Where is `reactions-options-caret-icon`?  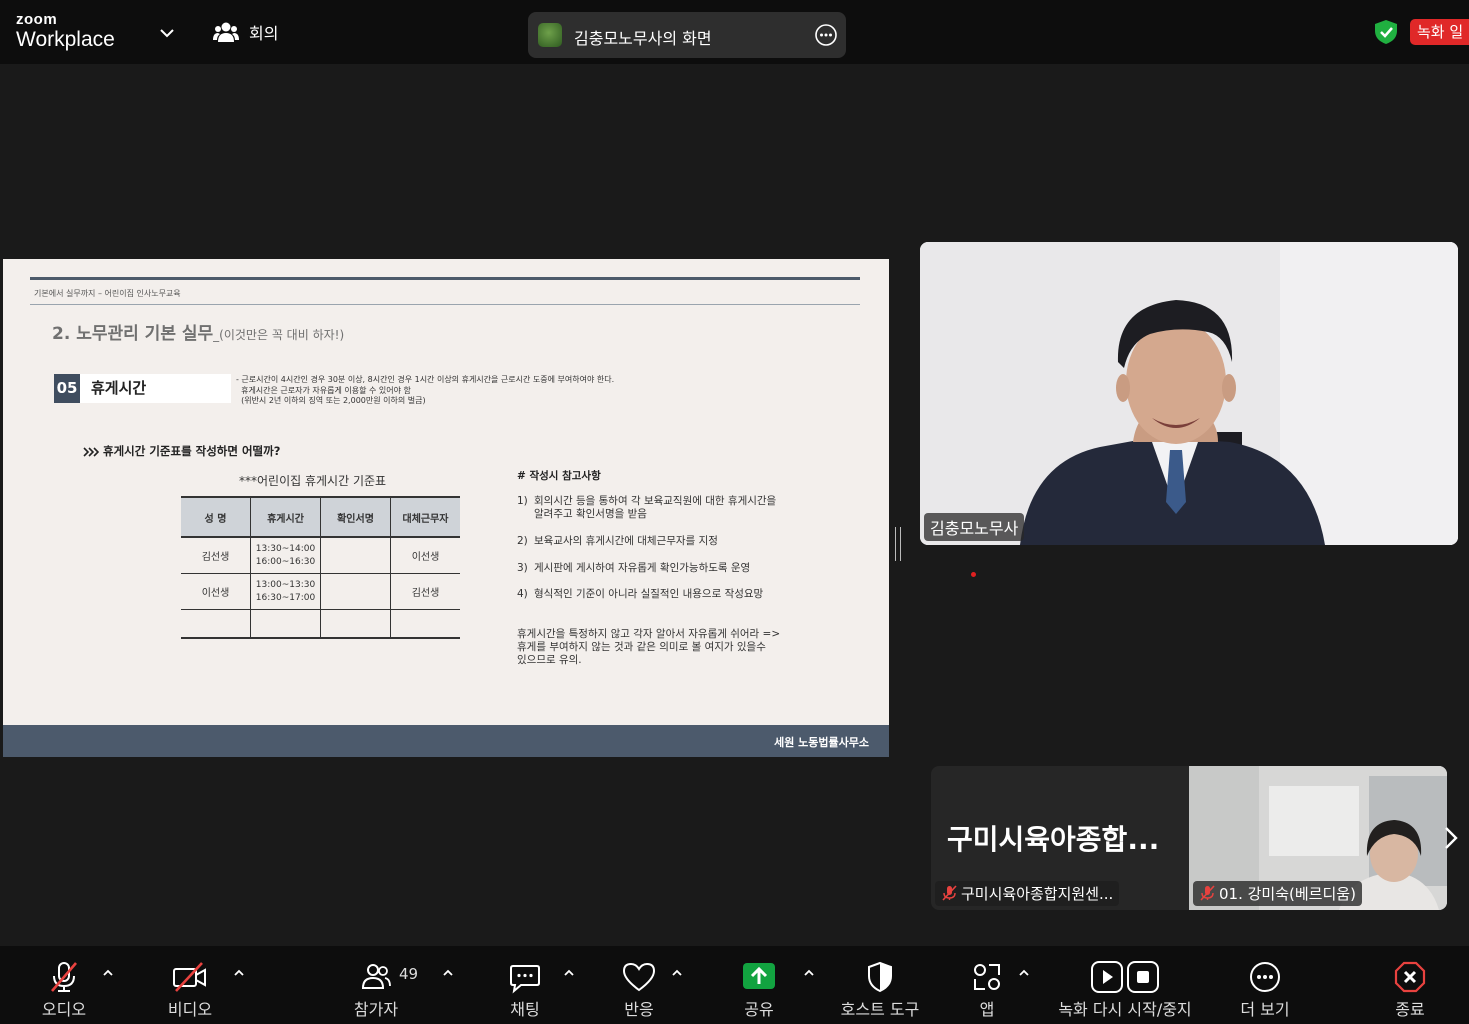 reactions-options-caret-icon is located at coordinates (677, 973).